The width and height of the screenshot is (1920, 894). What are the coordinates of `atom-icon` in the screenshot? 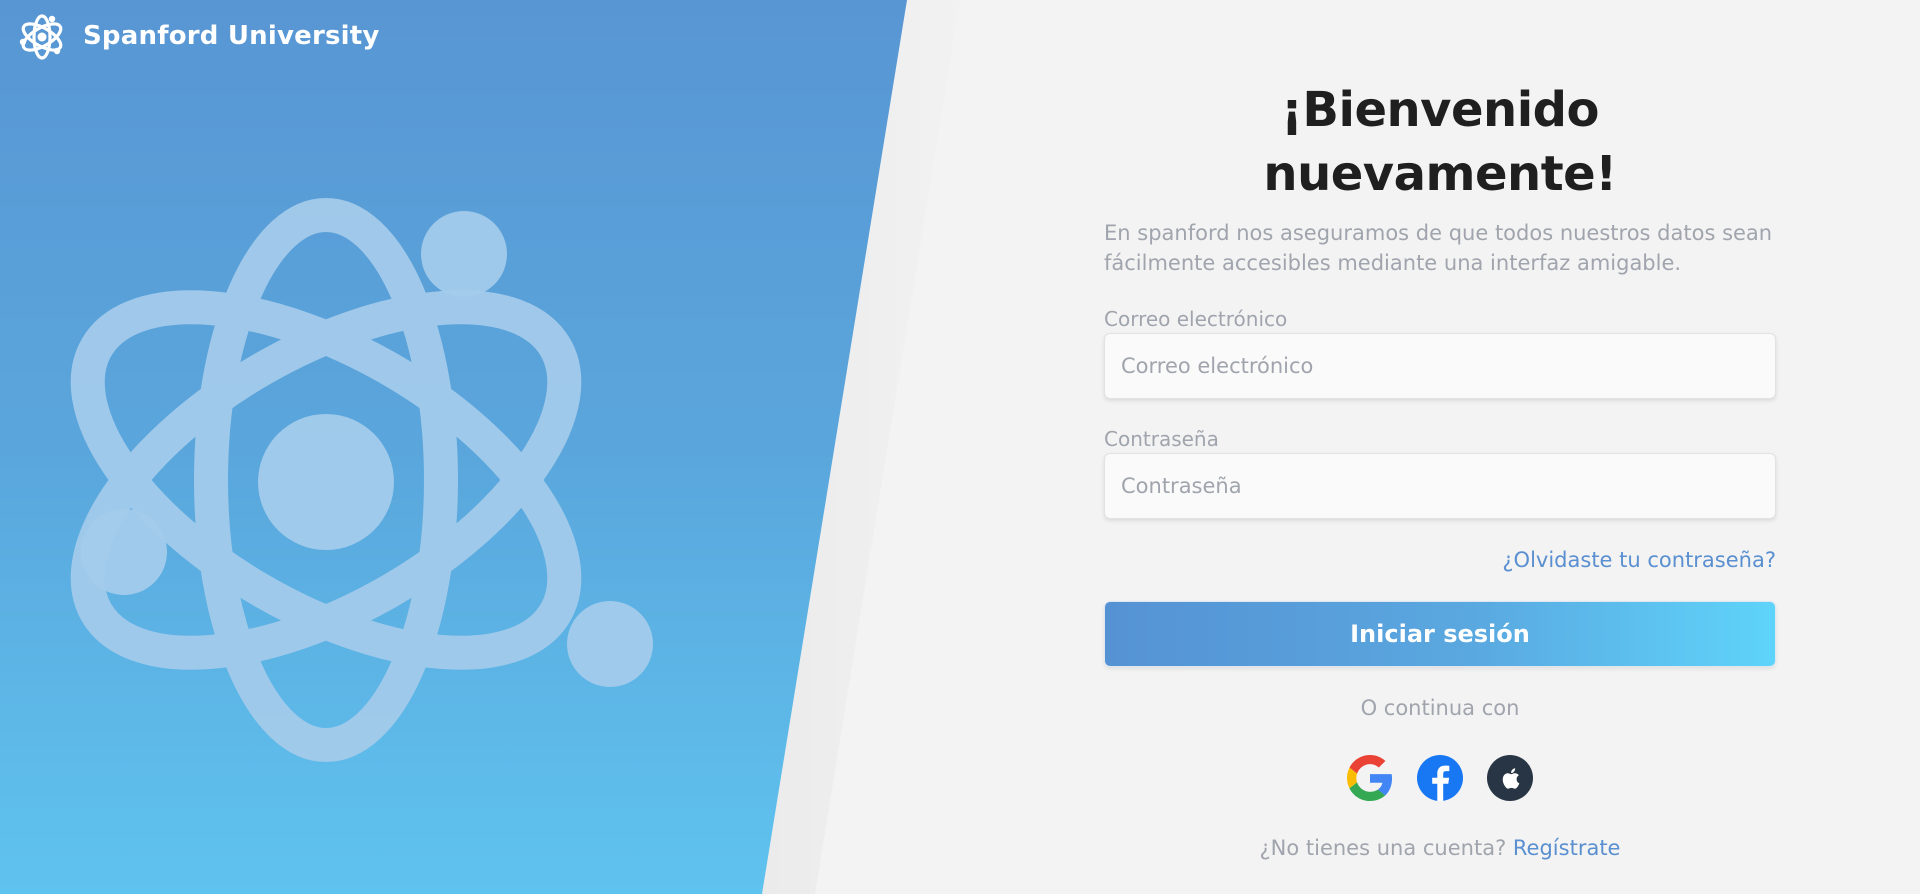 It's located at (41, 37).